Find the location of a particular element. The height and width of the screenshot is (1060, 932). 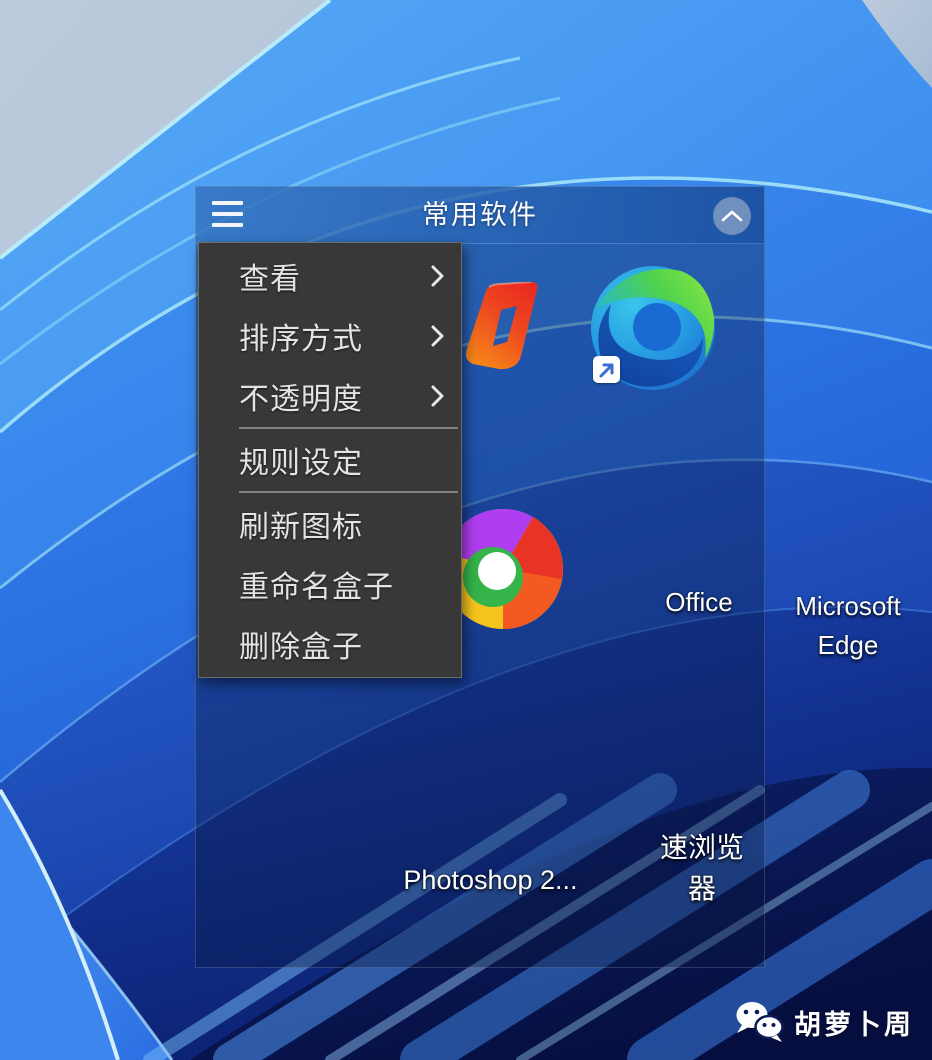

desktop-icon-office is located at coordinates (504, 326).